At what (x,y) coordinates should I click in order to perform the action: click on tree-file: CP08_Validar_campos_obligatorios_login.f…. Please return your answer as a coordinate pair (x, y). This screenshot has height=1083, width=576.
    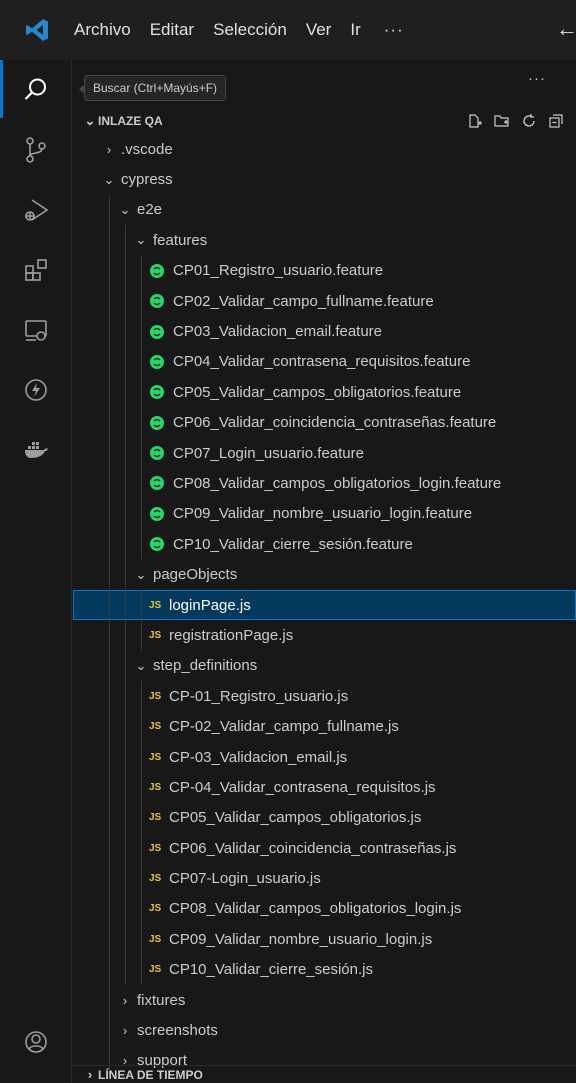
    Looking at the image, I should click on (324, 483).